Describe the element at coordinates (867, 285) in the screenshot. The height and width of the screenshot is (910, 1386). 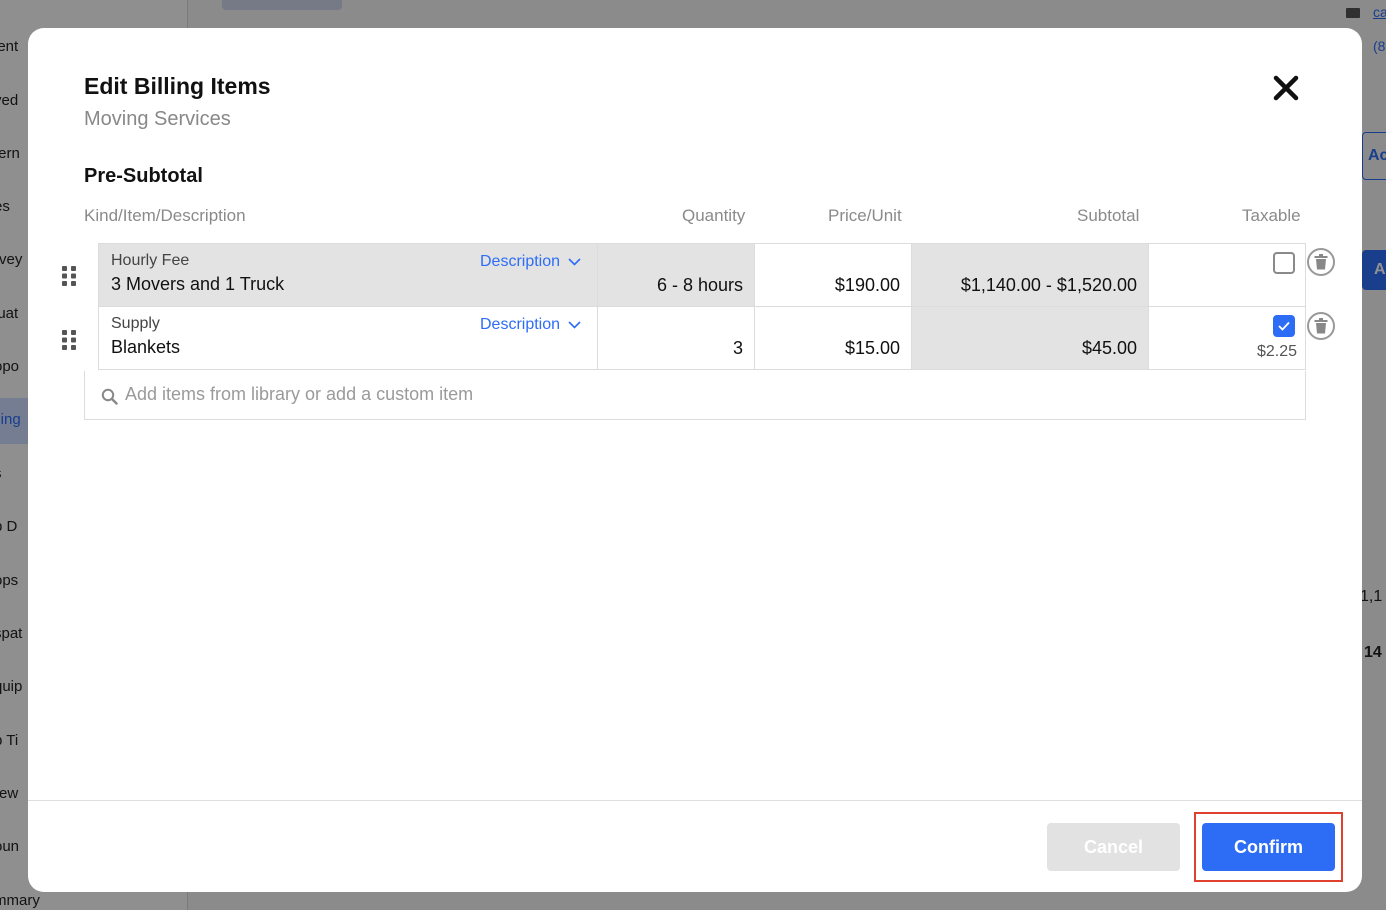
I see `price-value: $190.00` at that location.